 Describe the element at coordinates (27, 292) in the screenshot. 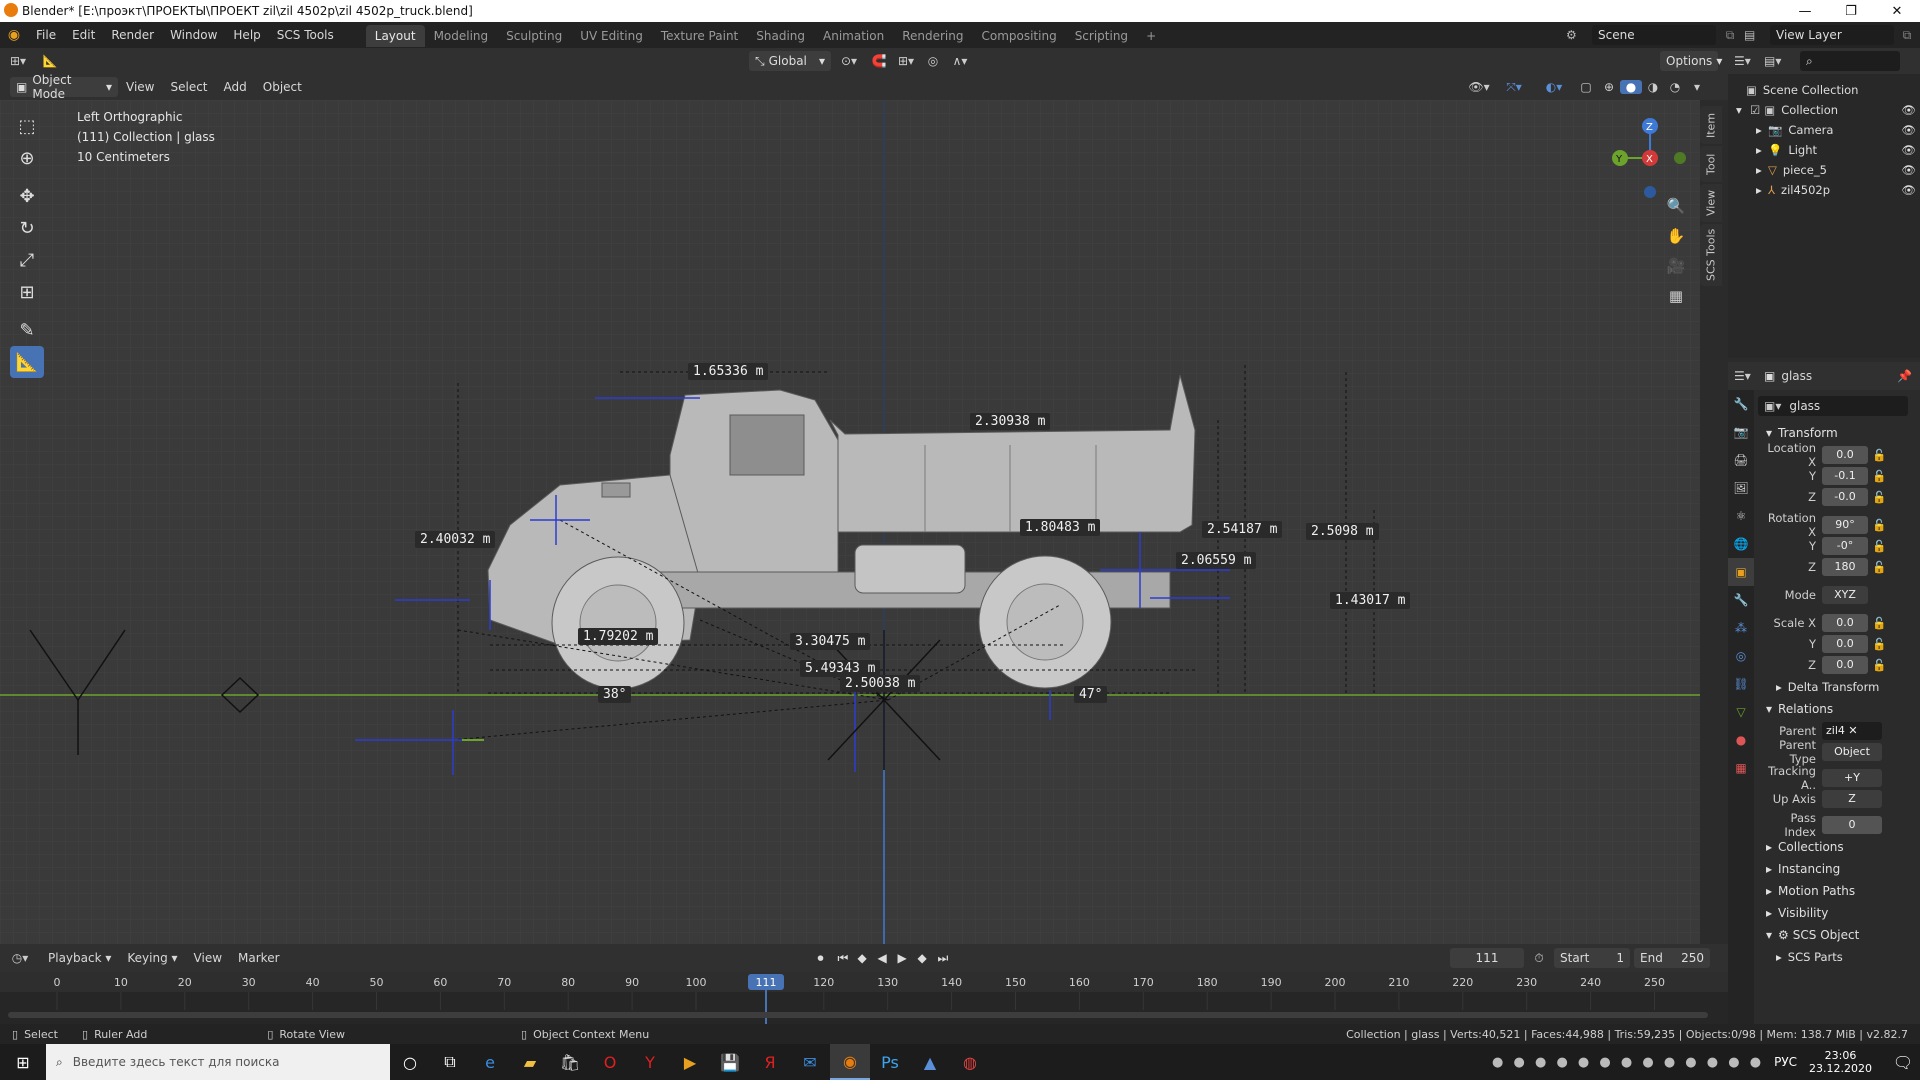

I see `transform-tool: ⊞` at that location.